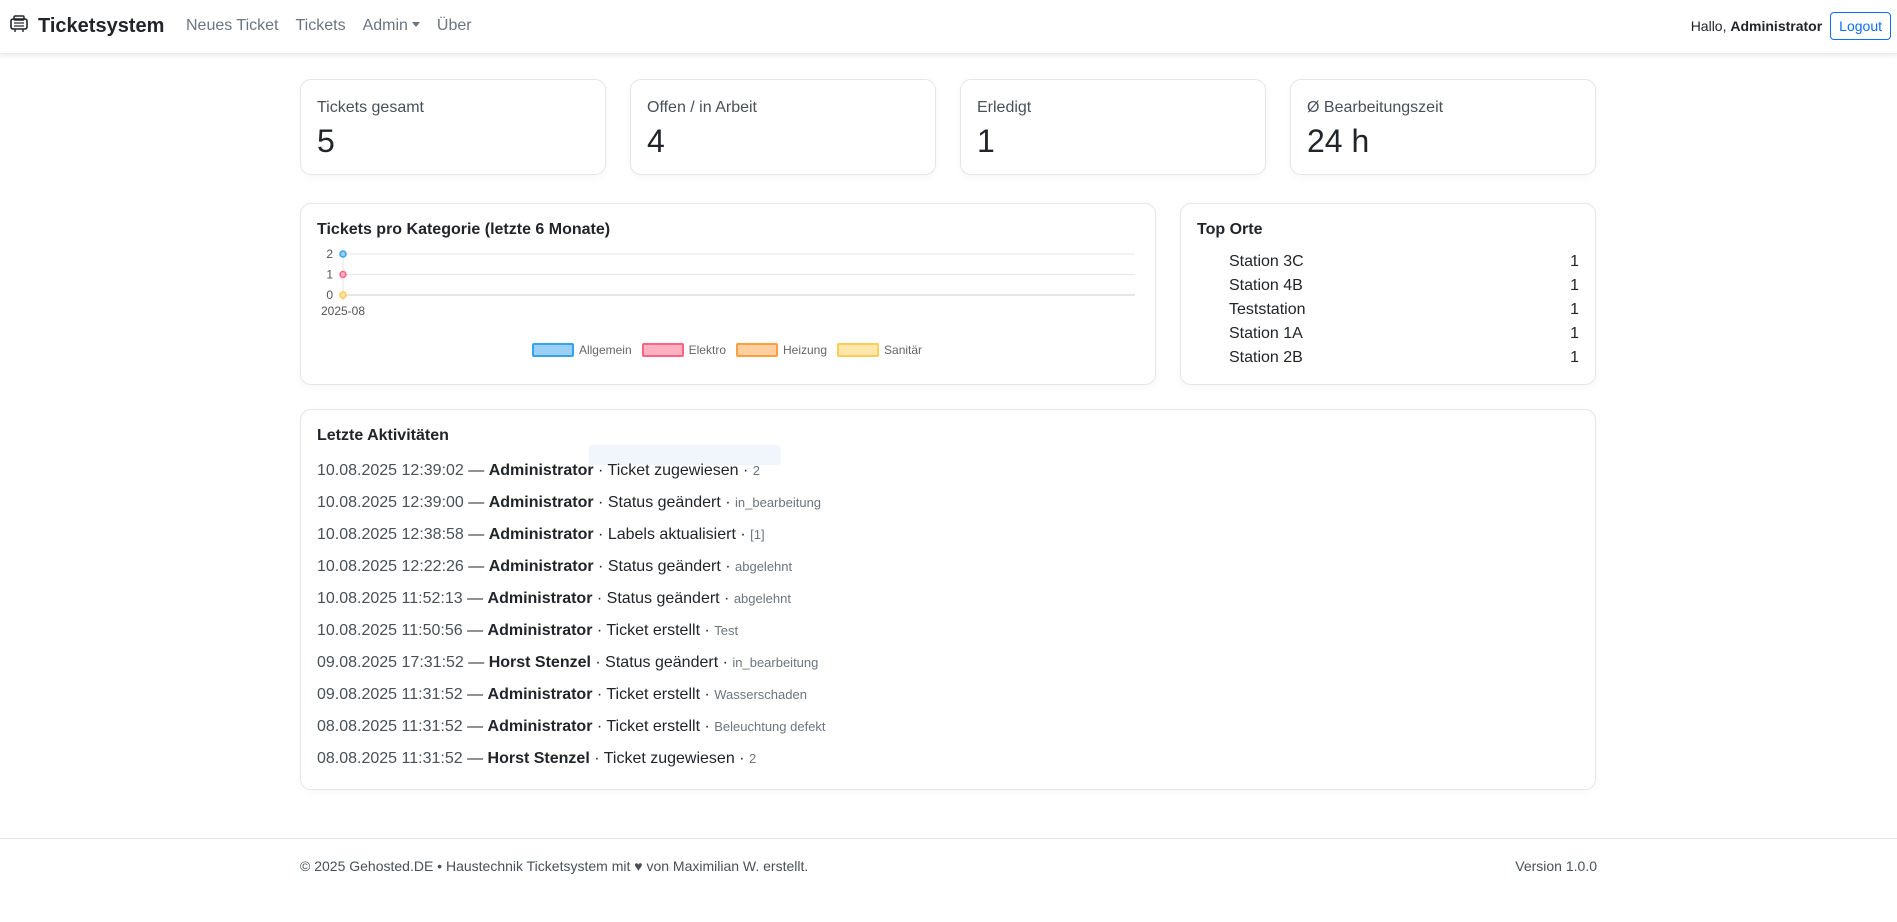  Describe the element at coordinates (683, 350) in the screenshot. I see `legend-item: Elektro` at that location.